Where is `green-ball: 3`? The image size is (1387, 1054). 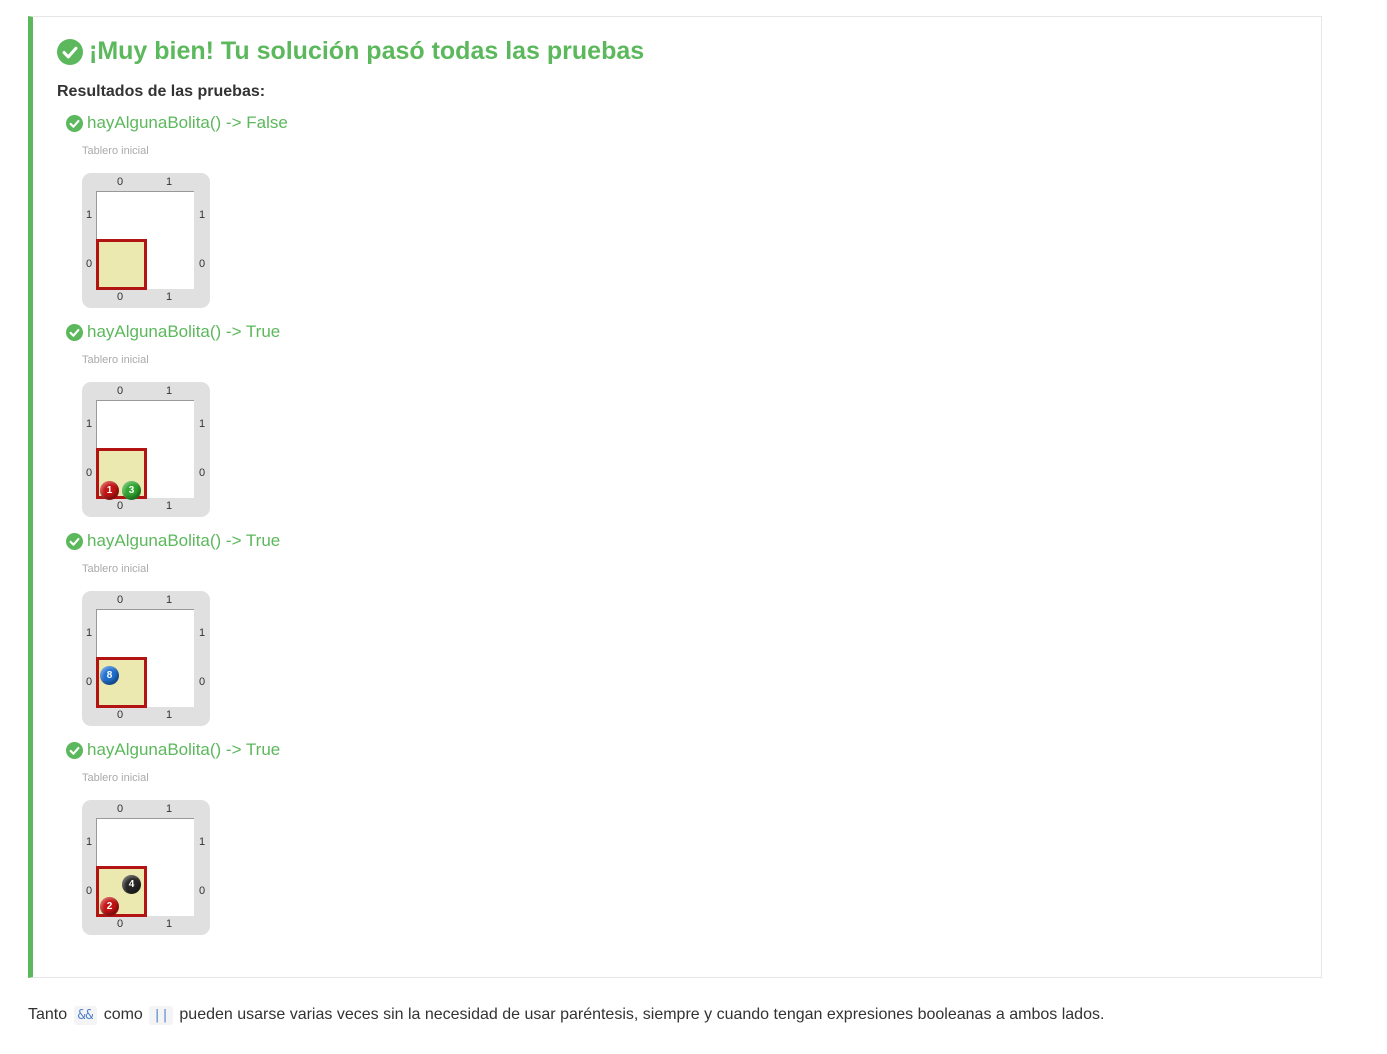 green-ball: 3 is located at coordinates (131, 490).